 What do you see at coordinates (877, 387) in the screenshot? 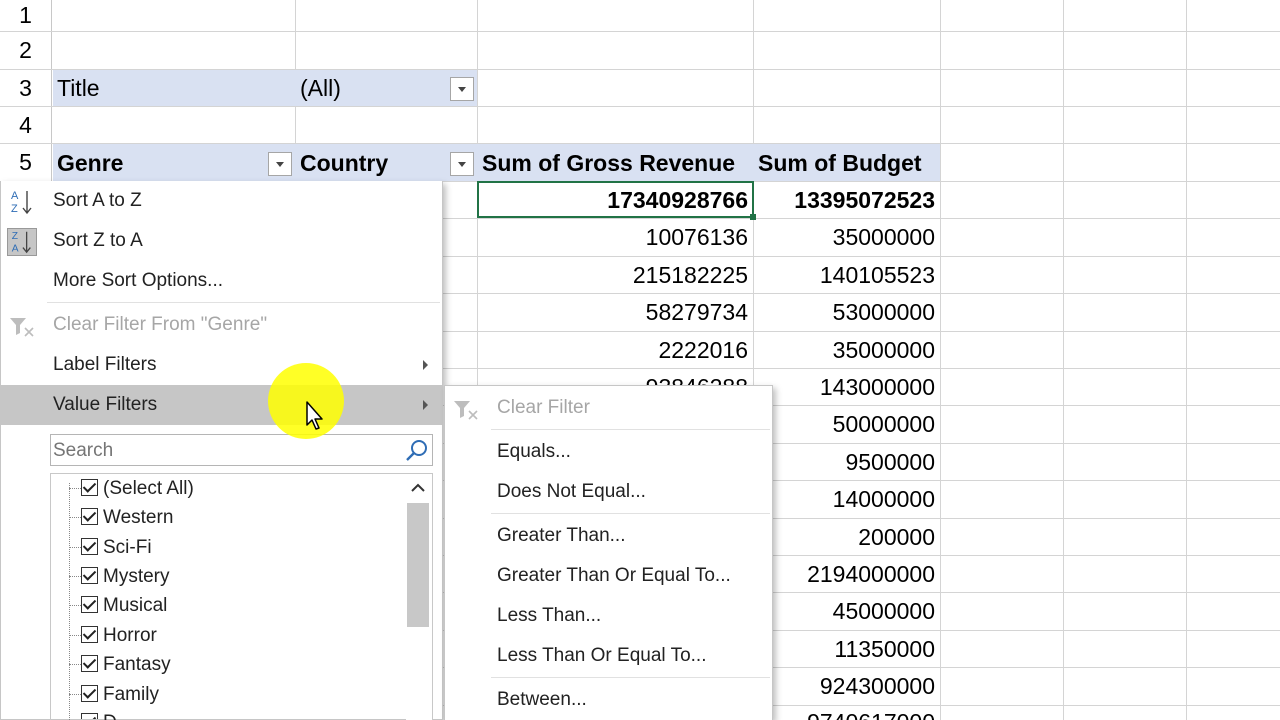
I see `budget-cell: 143000000` at bounding box center [877, 387].